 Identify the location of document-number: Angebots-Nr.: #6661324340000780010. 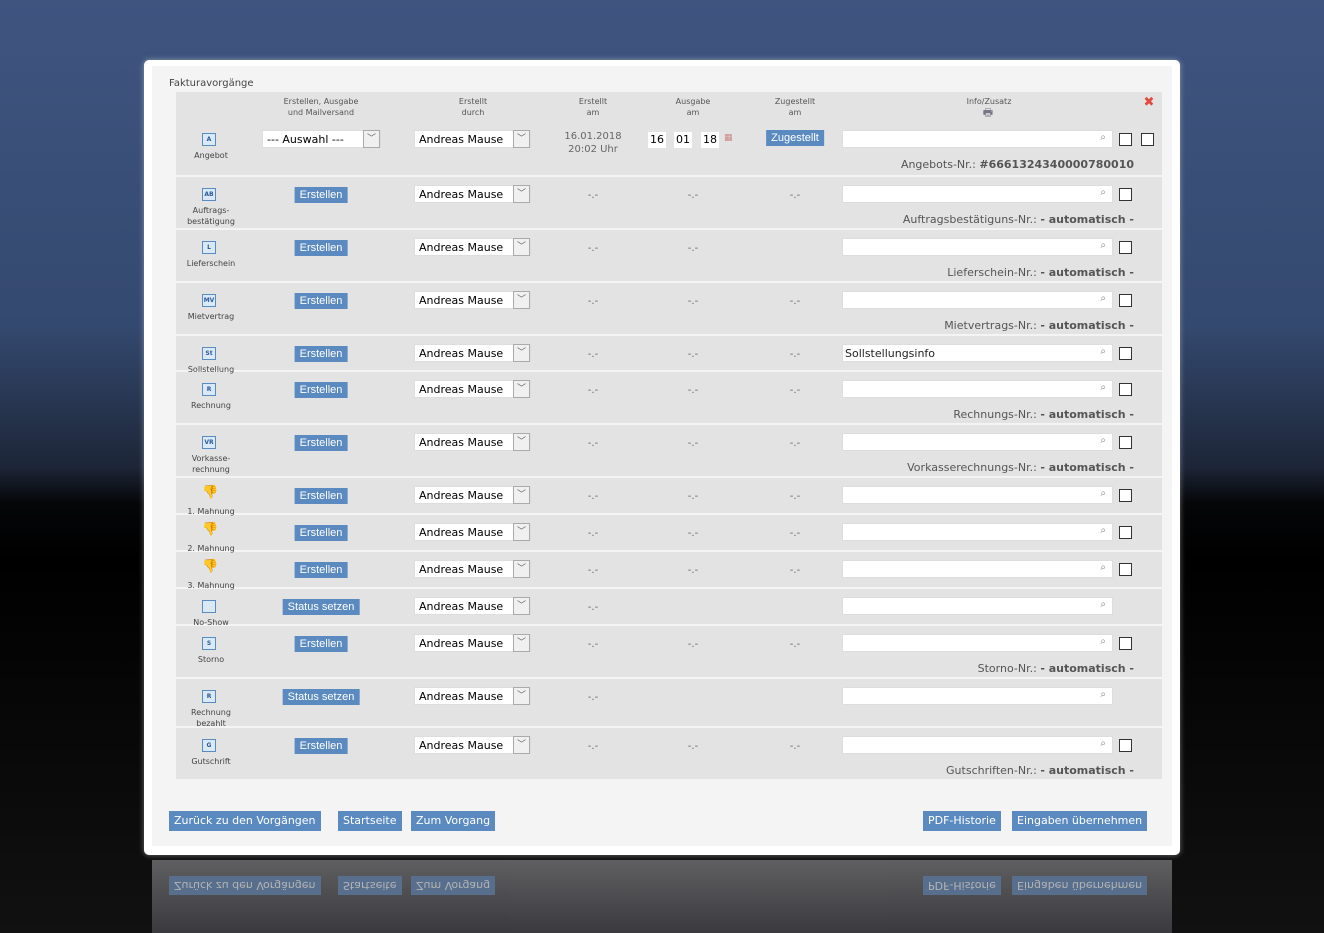
(1017, 164).